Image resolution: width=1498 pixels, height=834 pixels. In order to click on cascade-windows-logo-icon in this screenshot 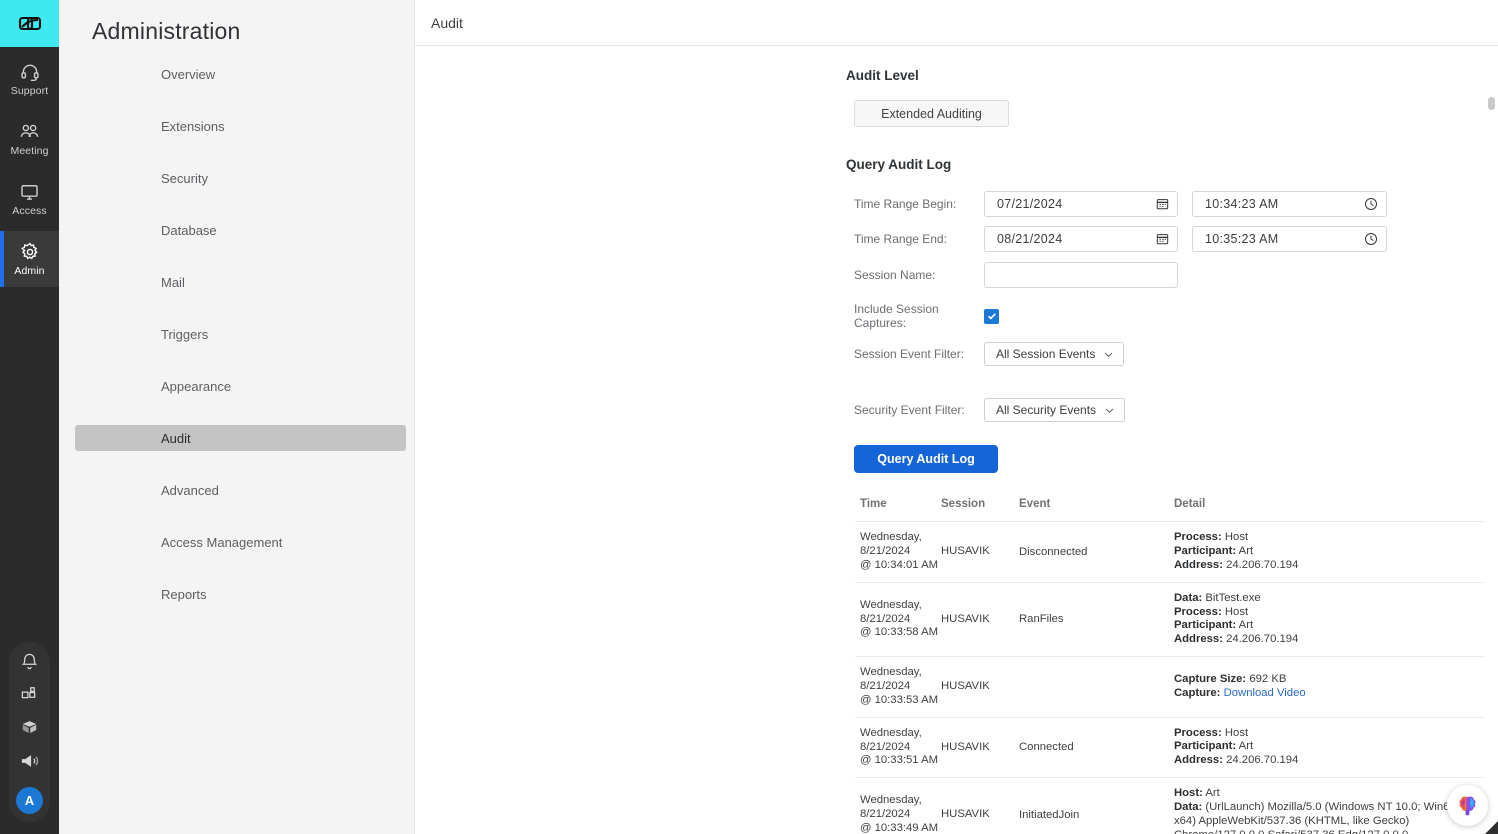, I will do `click(29, 23)`.